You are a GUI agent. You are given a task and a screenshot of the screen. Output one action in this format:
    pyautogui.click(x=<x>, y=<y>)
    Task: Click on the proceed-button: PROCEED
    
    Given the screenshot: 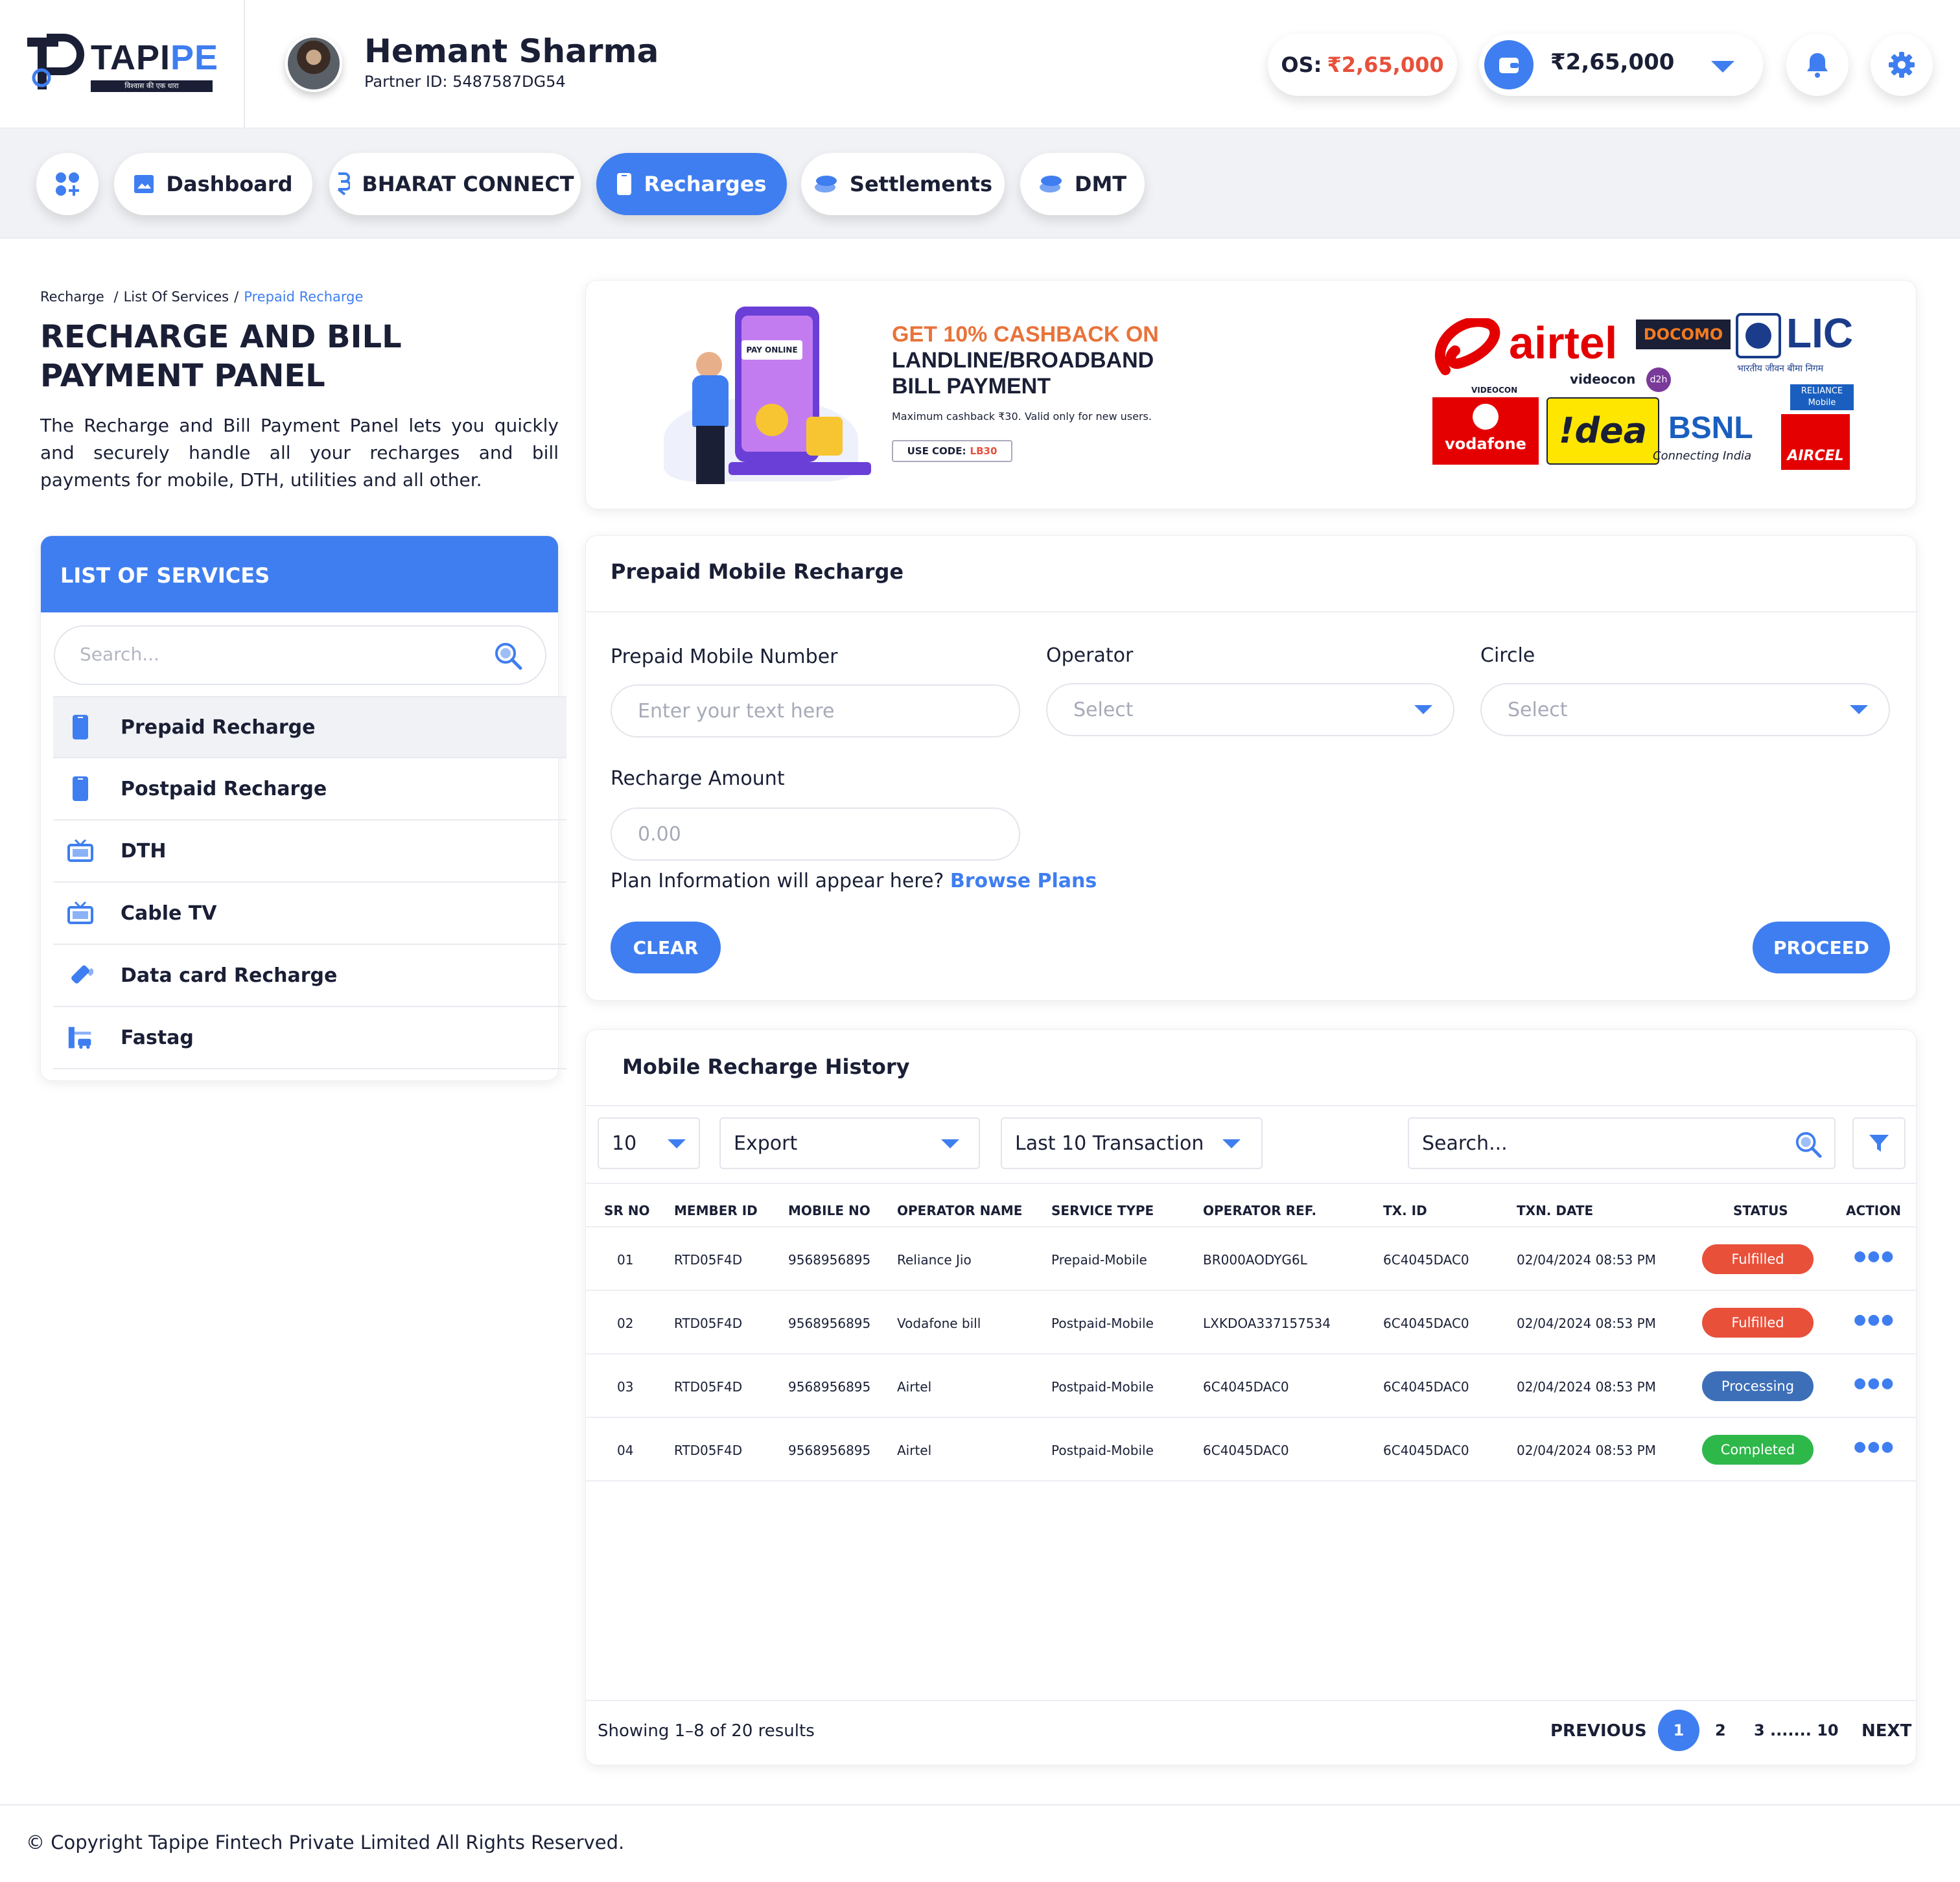 What is the action you would take?
    pyautogui.click(x=1821, y=947)
    